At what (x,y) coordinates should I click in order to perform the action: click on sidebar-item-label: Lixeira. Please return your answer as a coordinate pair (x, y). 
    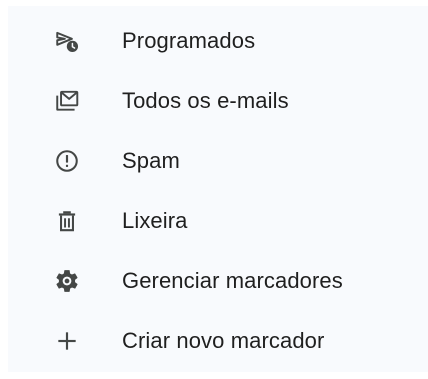
    Looking at the image, I should click on (155, 220).